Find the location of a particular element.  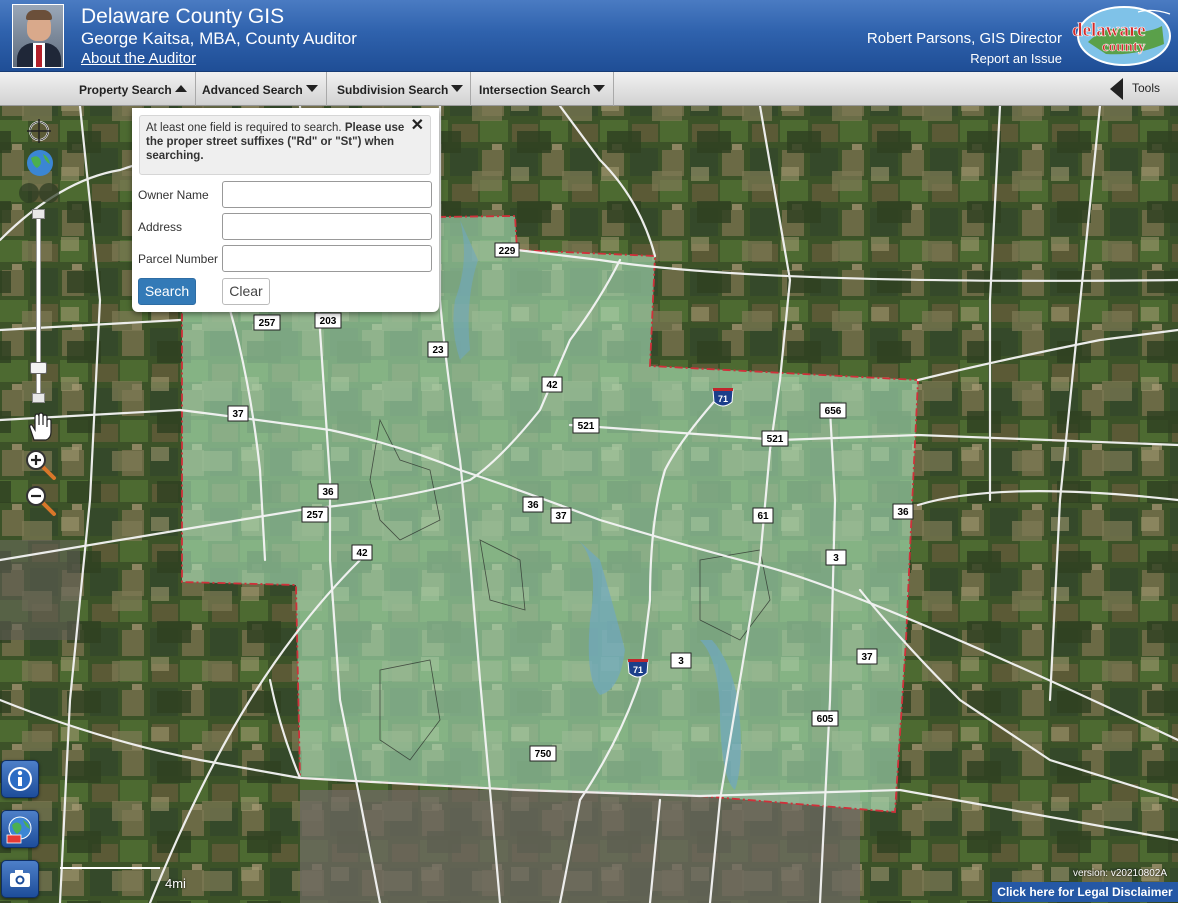

clear-button: Clear is located at coordinates (246, 291).